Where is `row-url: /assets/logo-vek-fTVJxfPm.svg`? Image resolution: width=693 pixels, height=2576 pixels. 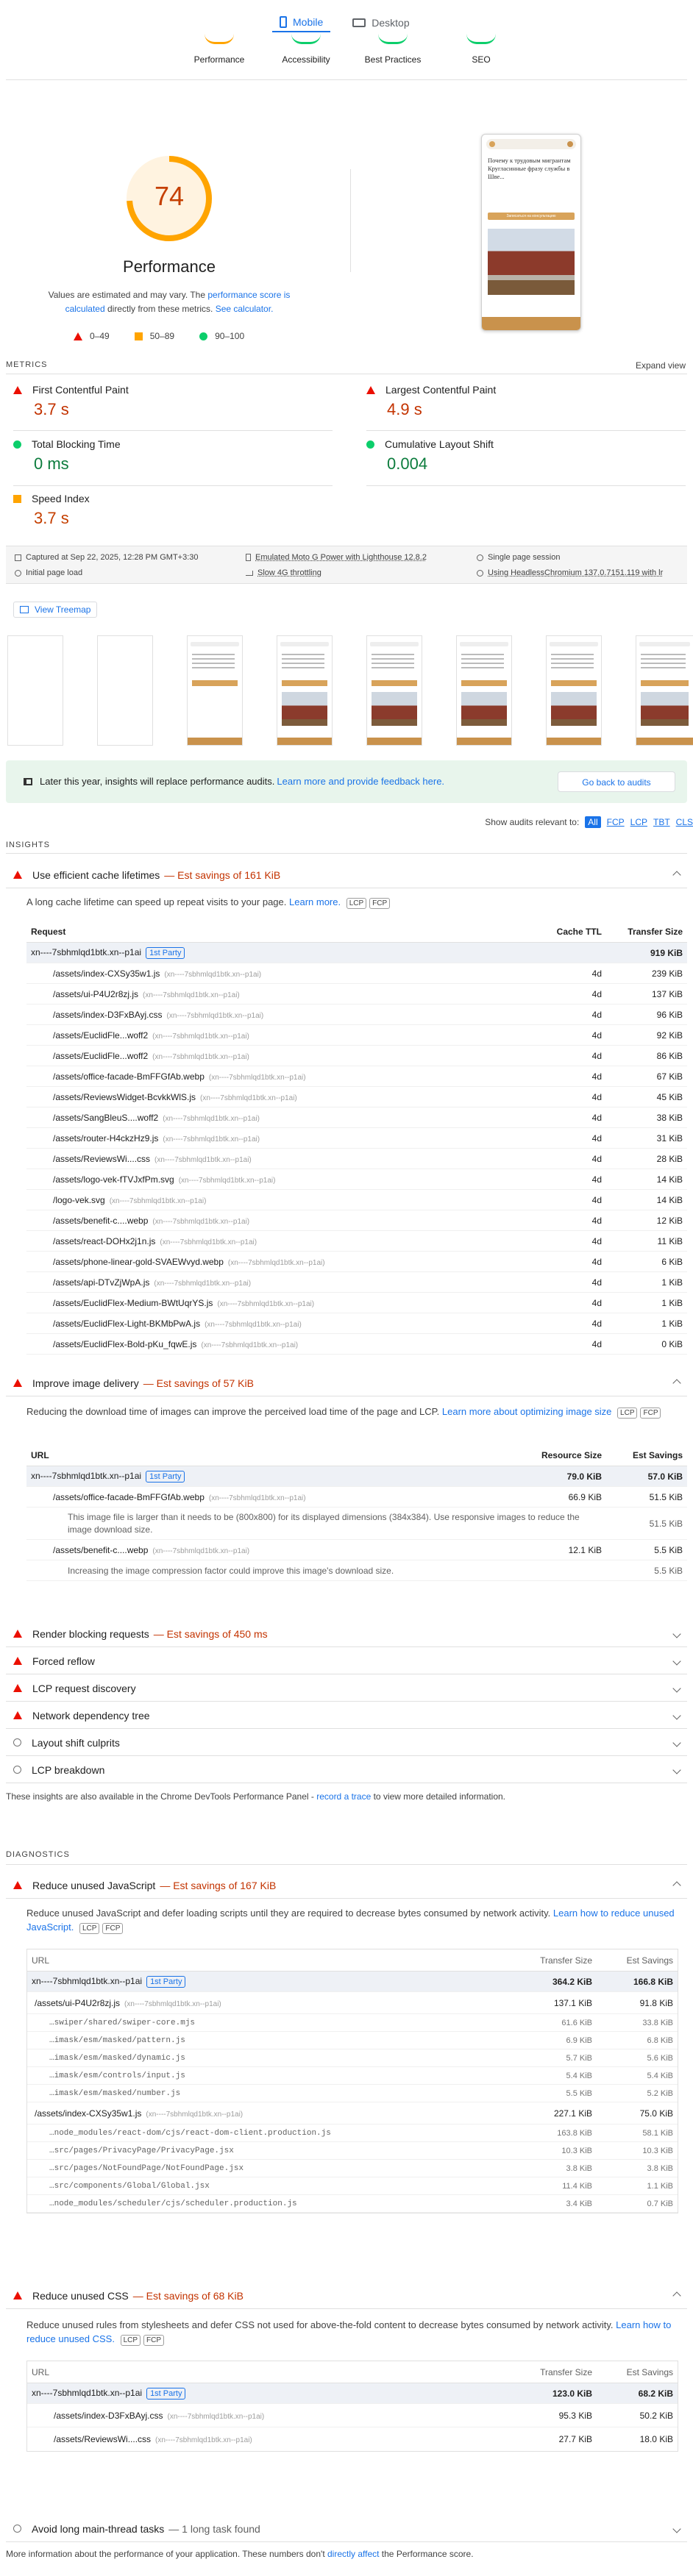 row-url: /assets/logo-vek-fTVJxfPm.svg is located at coordinates (113, 1179).